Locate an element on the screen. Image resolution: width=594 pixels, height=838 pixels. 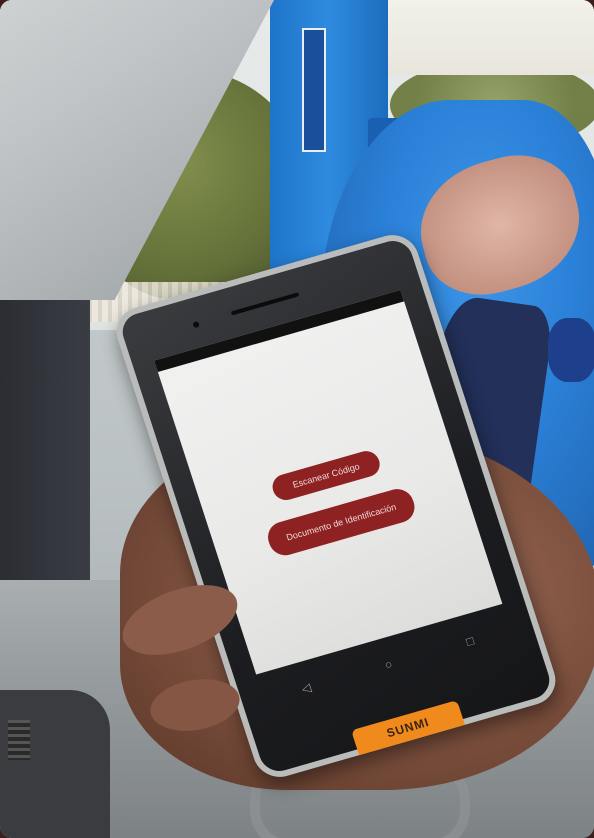
dash-panel is located at coordinates (55, 764).